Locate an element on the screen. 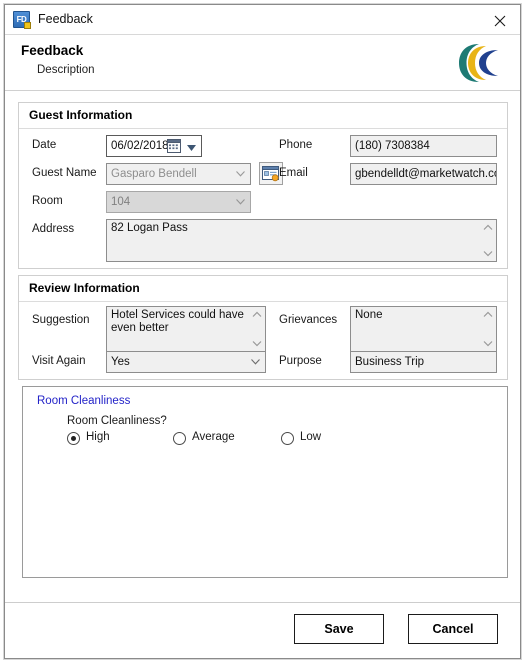 This screenshot has height=663, width=525. room-cleanliness-link: Room Cleanliness is located at coordinates (83, 401).